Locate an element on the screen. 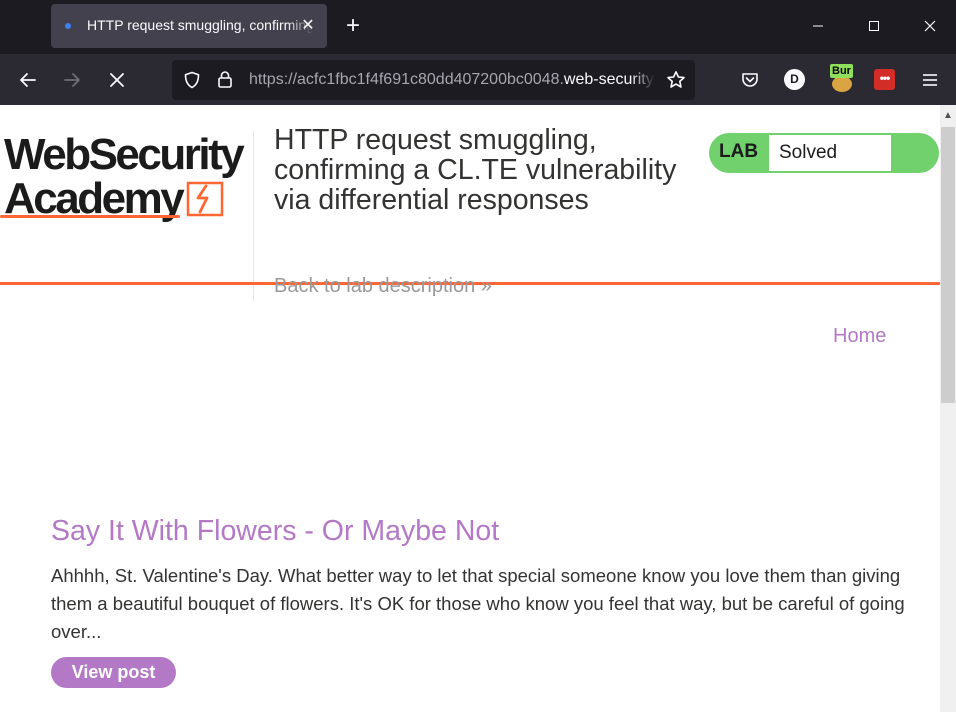 The height and width of the screenshot is (712, 956). back-arrow-icon is located at coordinates (28, 80).